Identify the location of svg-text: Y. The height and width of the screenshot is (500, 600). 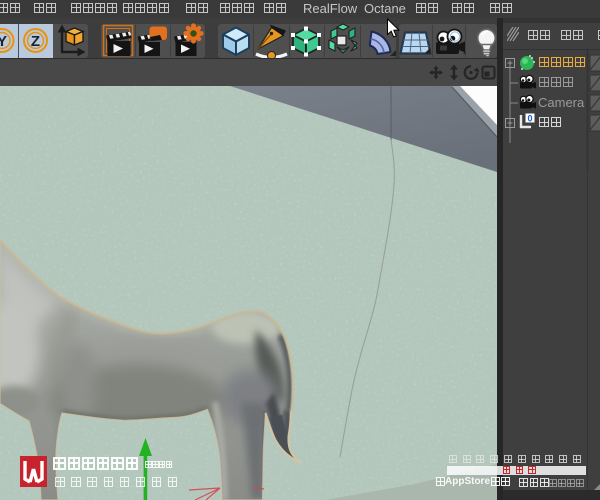
(3, 41).